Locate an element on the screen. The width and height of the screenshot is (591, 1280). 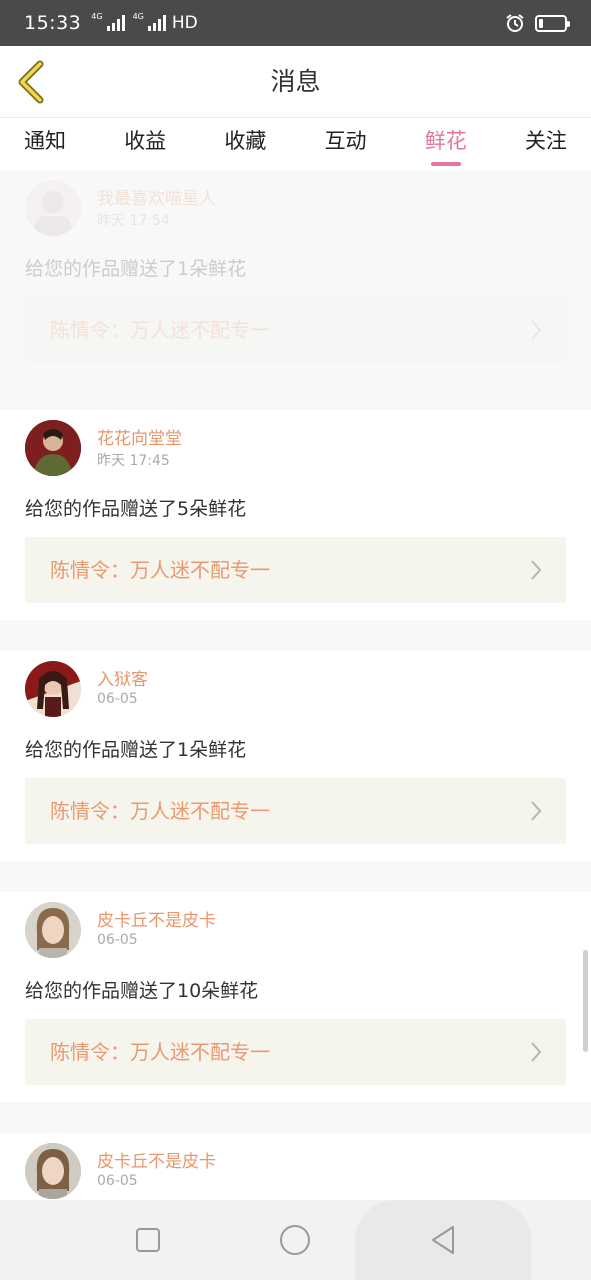
gift-message: 给您的作品赠送了10朵鲜花 is located at coordinates (142, 991).